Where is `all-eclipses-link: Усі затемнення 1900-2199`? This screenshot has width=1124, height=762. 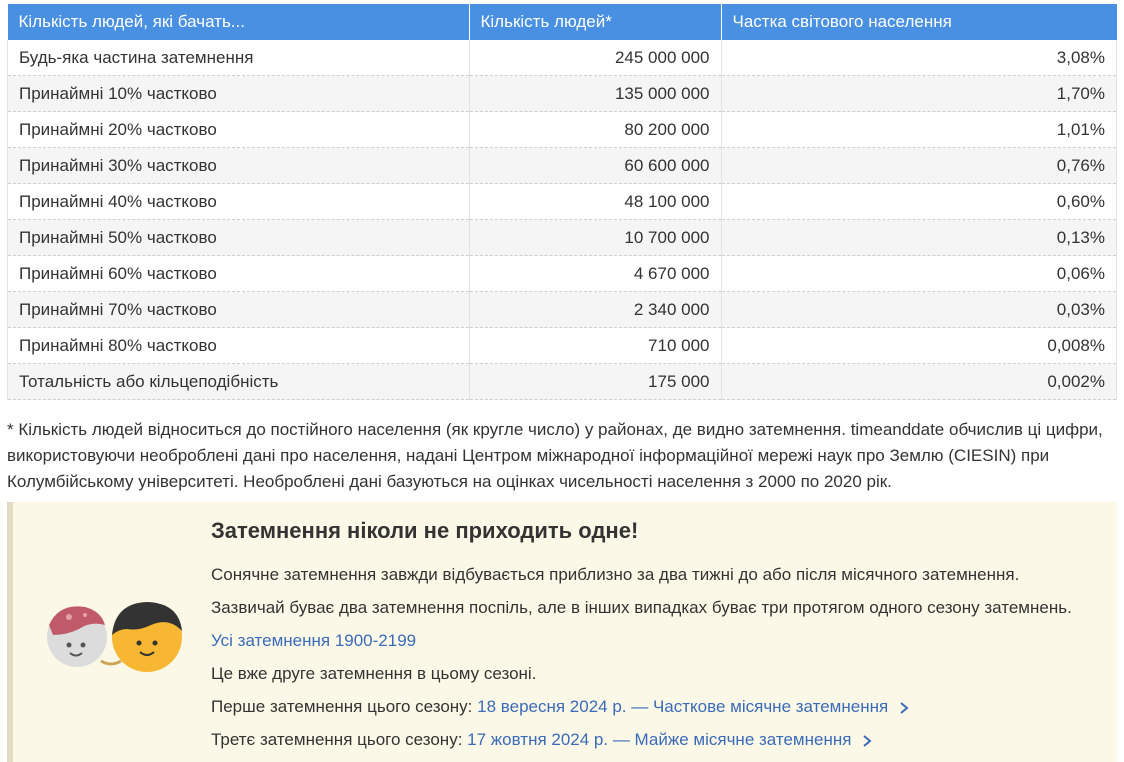
all-eclipses-link: Усі затемнення 1900-2199 is located at coordinates (313, 640).